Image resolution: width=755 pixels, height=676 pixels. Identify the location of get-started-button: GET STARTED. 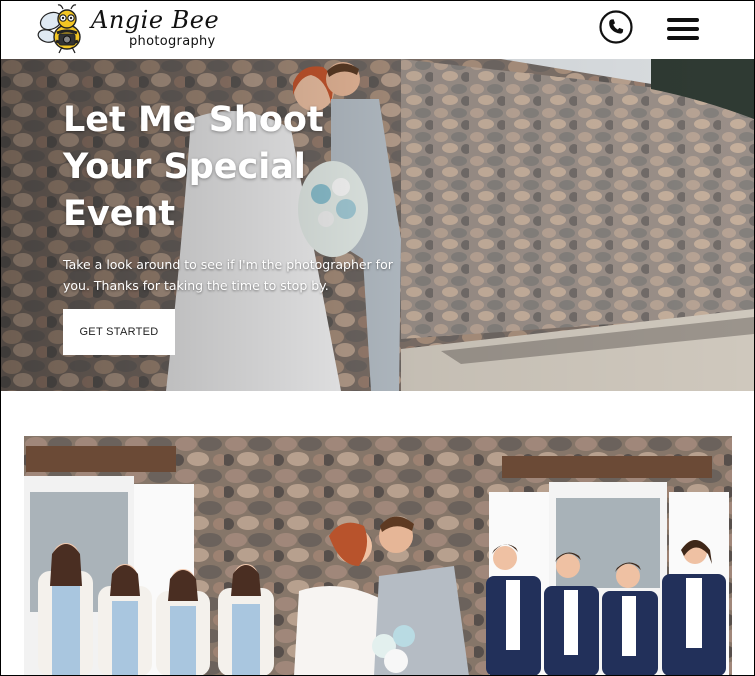
(119, 332).